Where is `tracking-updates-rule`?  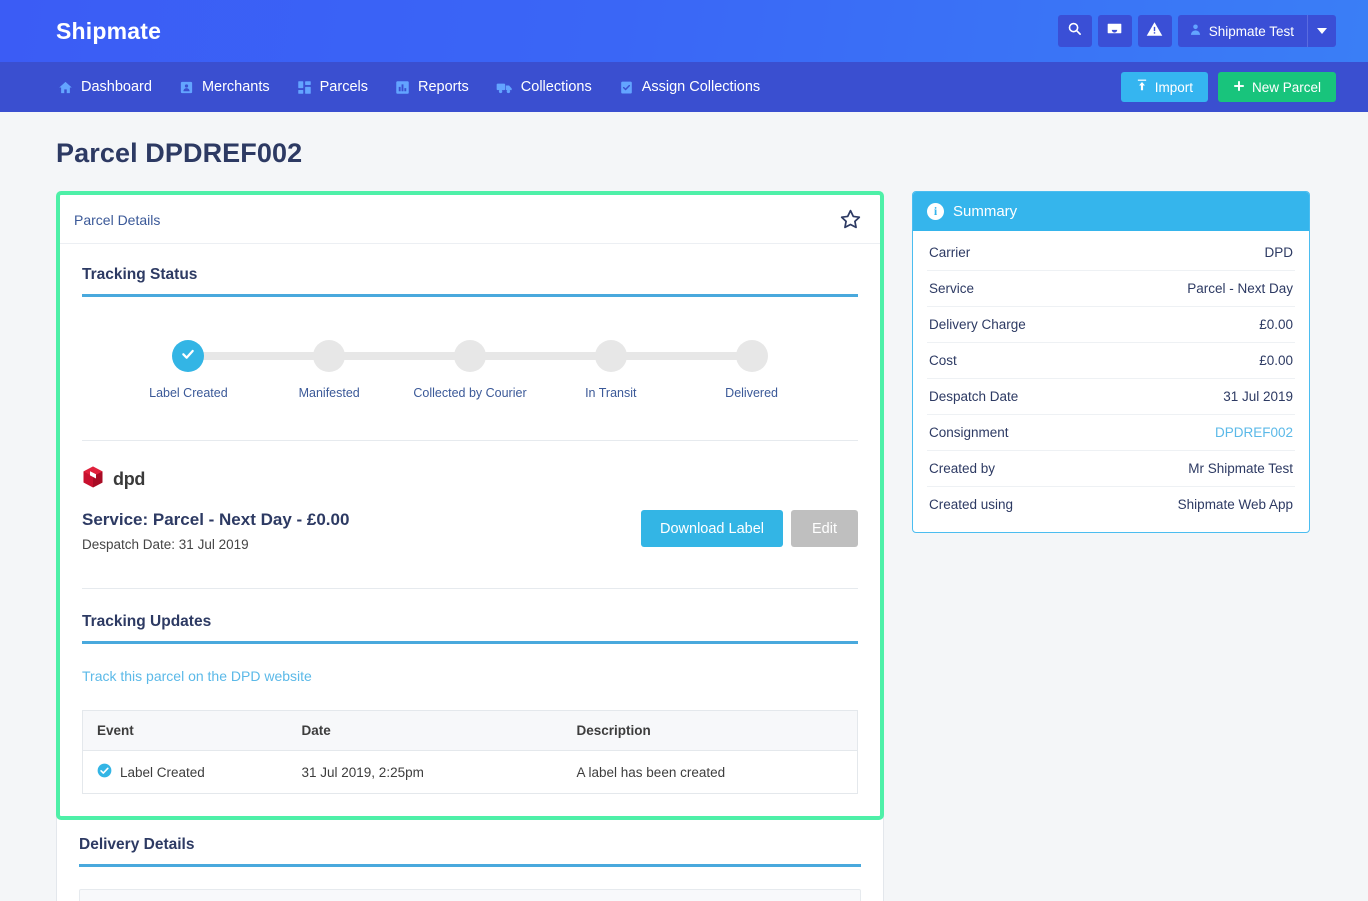 tracking-updates-rule is located at coordinates (470, 642).